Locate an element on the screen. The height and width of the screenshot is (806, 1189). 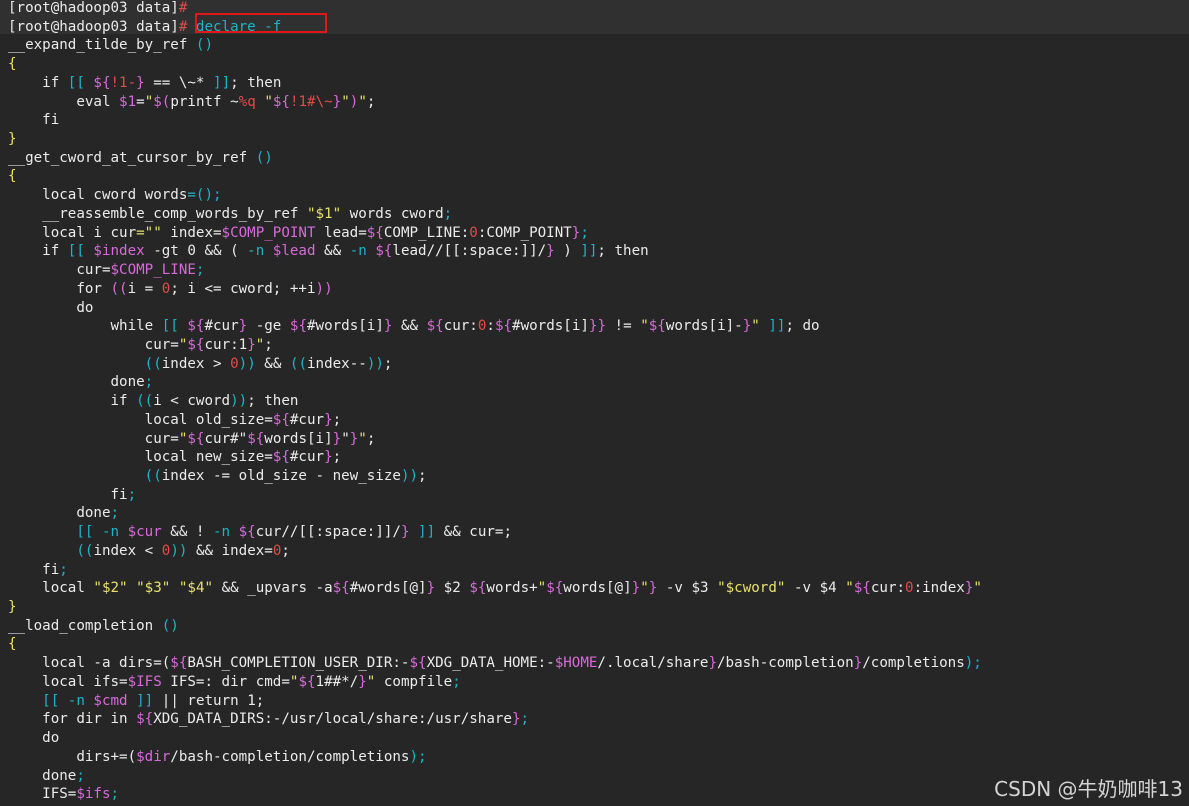
code-token: "$3" is located at coordinates (153, 588).